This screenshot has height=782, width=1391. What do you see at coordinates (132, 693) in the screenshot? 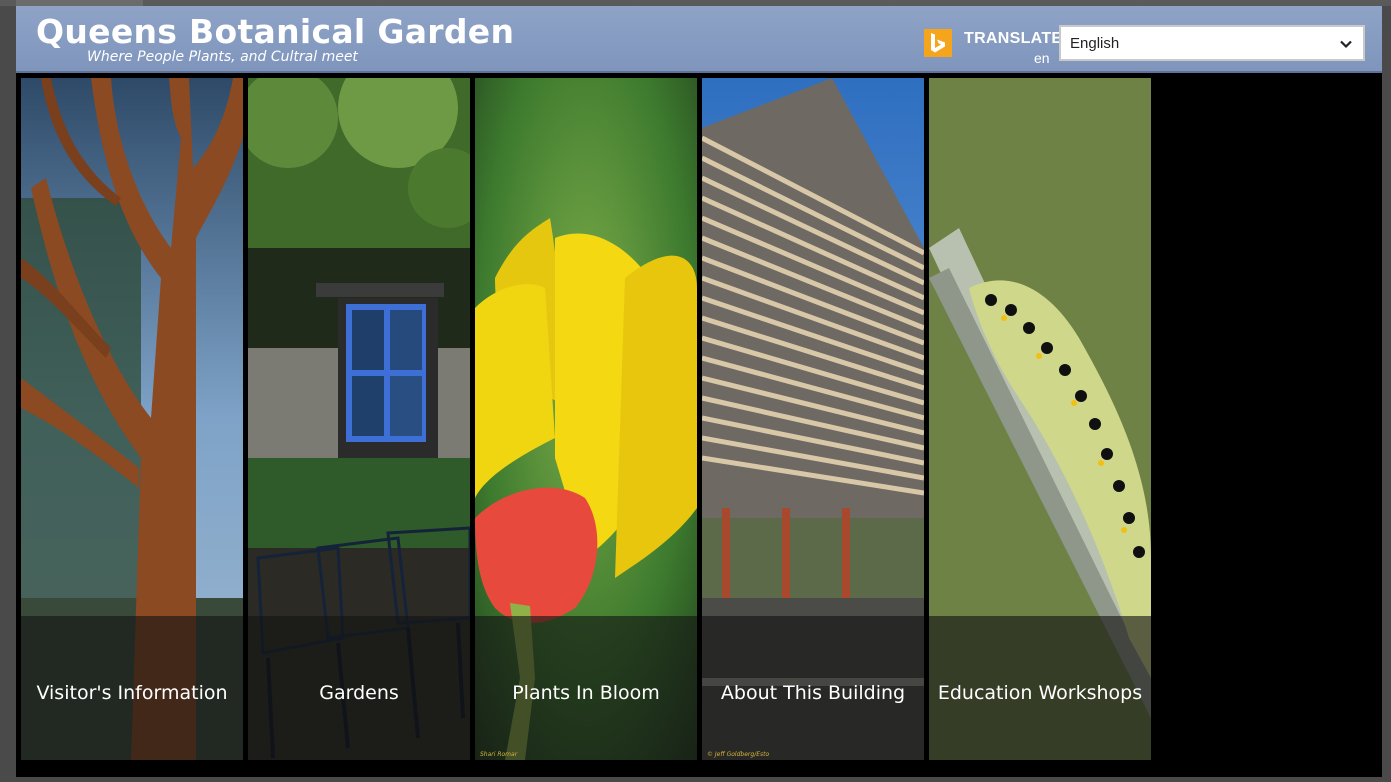
I see `tile-label: Visitor's Information` at bounding box center [132, 693].